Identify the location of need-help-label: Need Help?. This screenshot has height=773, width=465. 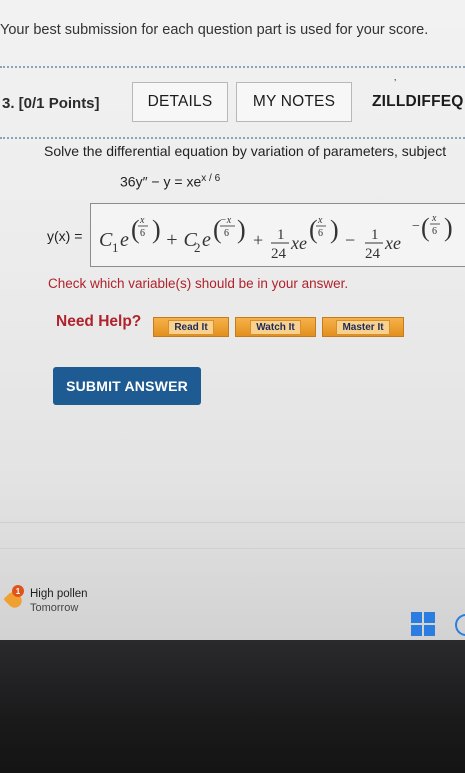
(99, 321).